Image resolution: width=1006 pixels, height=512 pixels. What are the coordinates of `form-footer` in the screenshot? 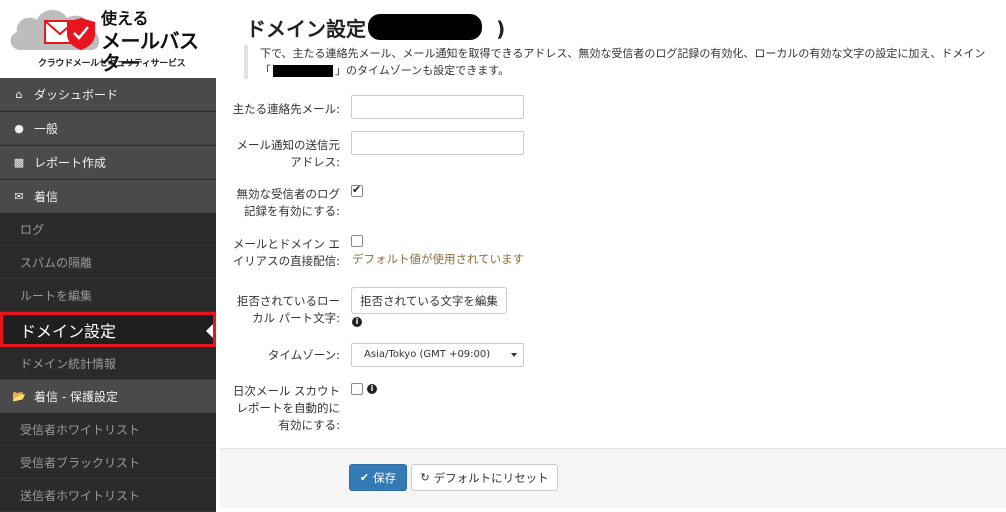 It's located at (613, 478).